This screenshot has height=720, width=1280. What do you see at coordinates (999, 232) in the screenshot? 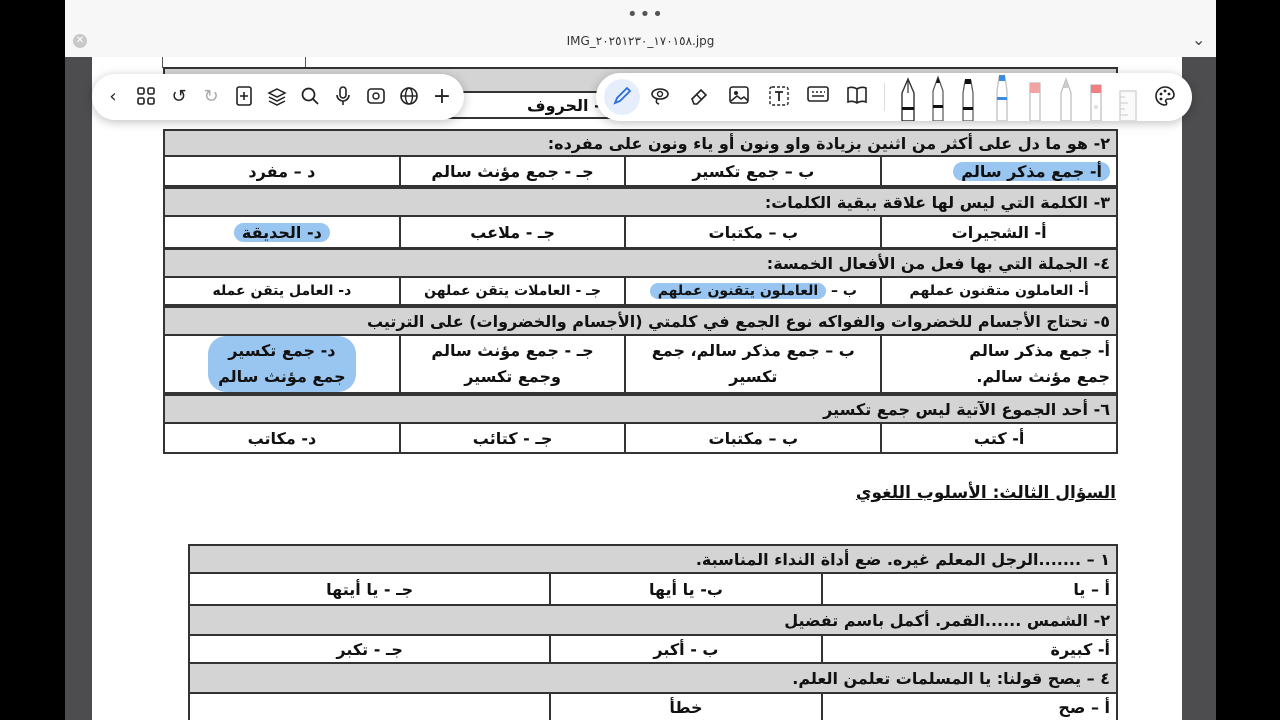
I see `q3-option-a: أ- الشجيرات` at bounding box center [999, 232].